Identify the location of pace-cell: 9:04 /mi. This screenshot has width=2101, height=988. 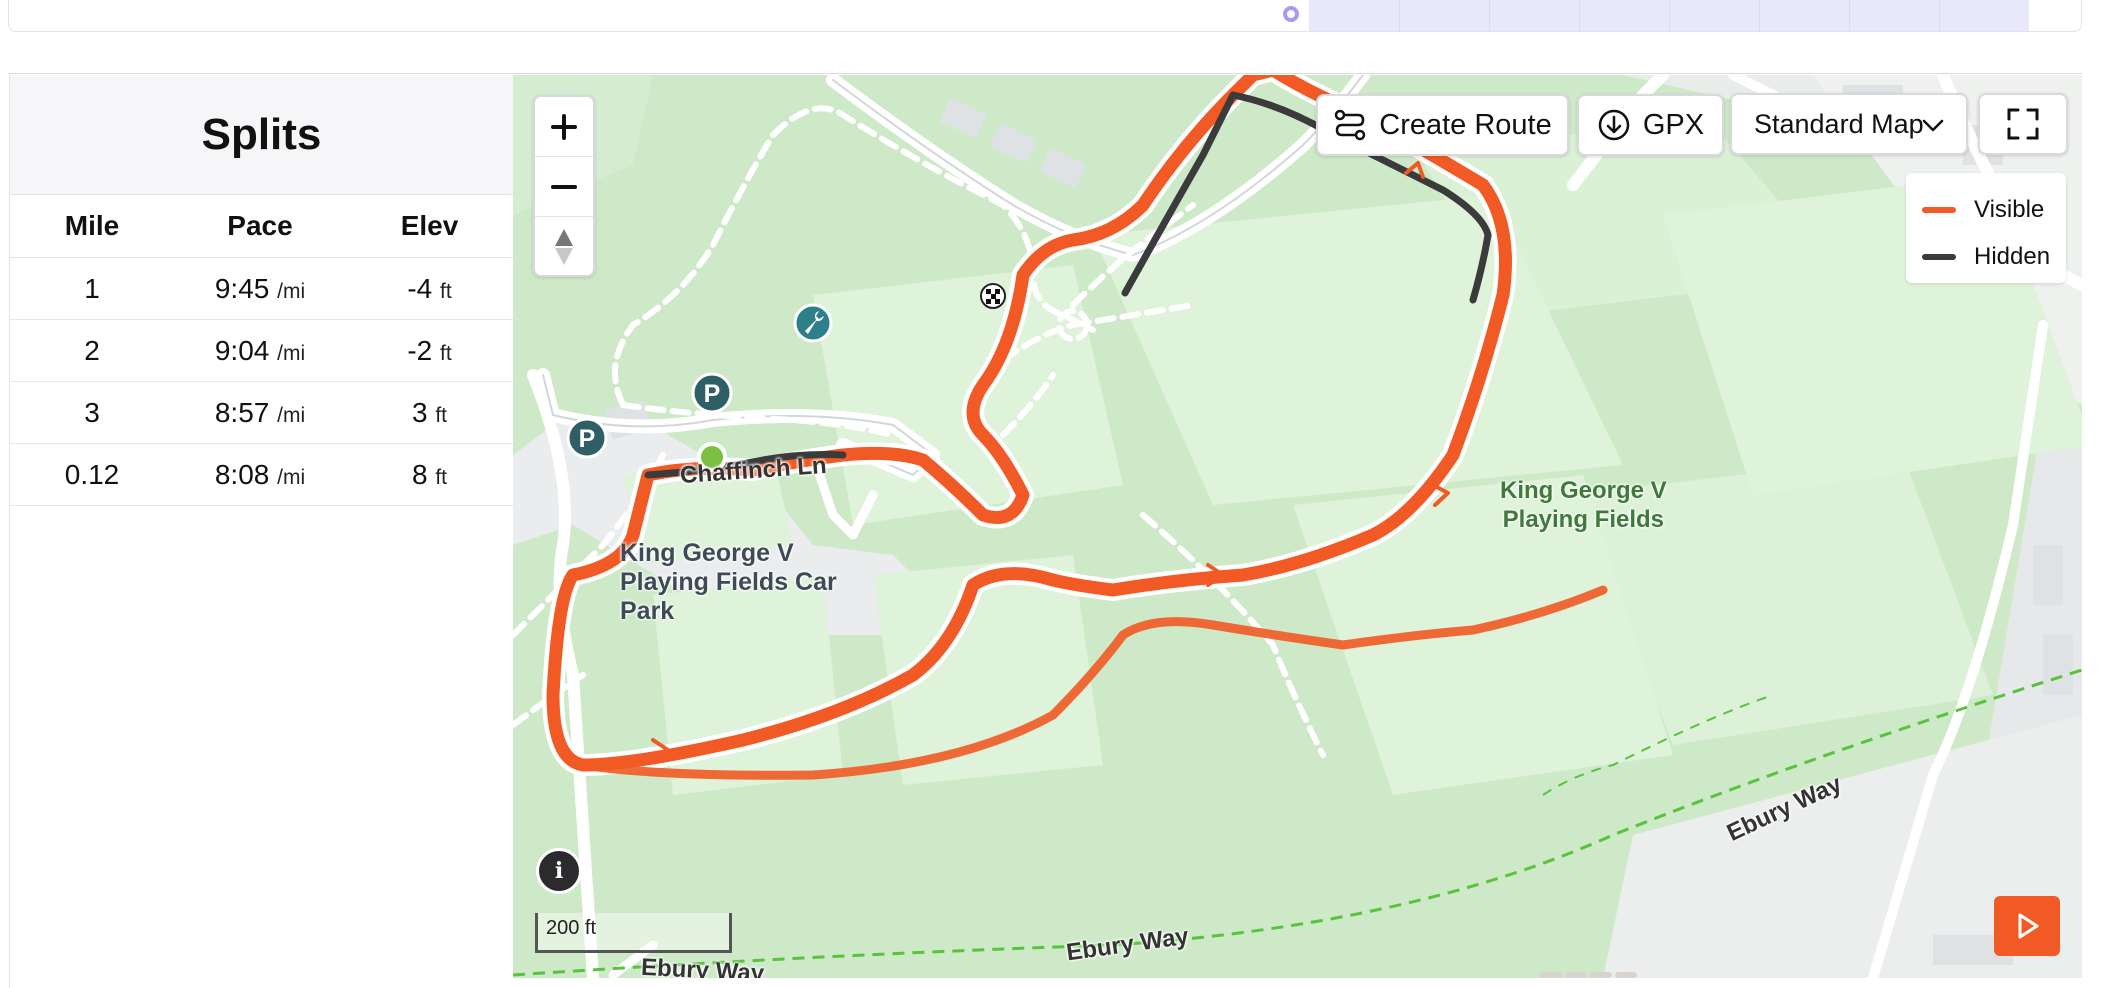
(260, 350).